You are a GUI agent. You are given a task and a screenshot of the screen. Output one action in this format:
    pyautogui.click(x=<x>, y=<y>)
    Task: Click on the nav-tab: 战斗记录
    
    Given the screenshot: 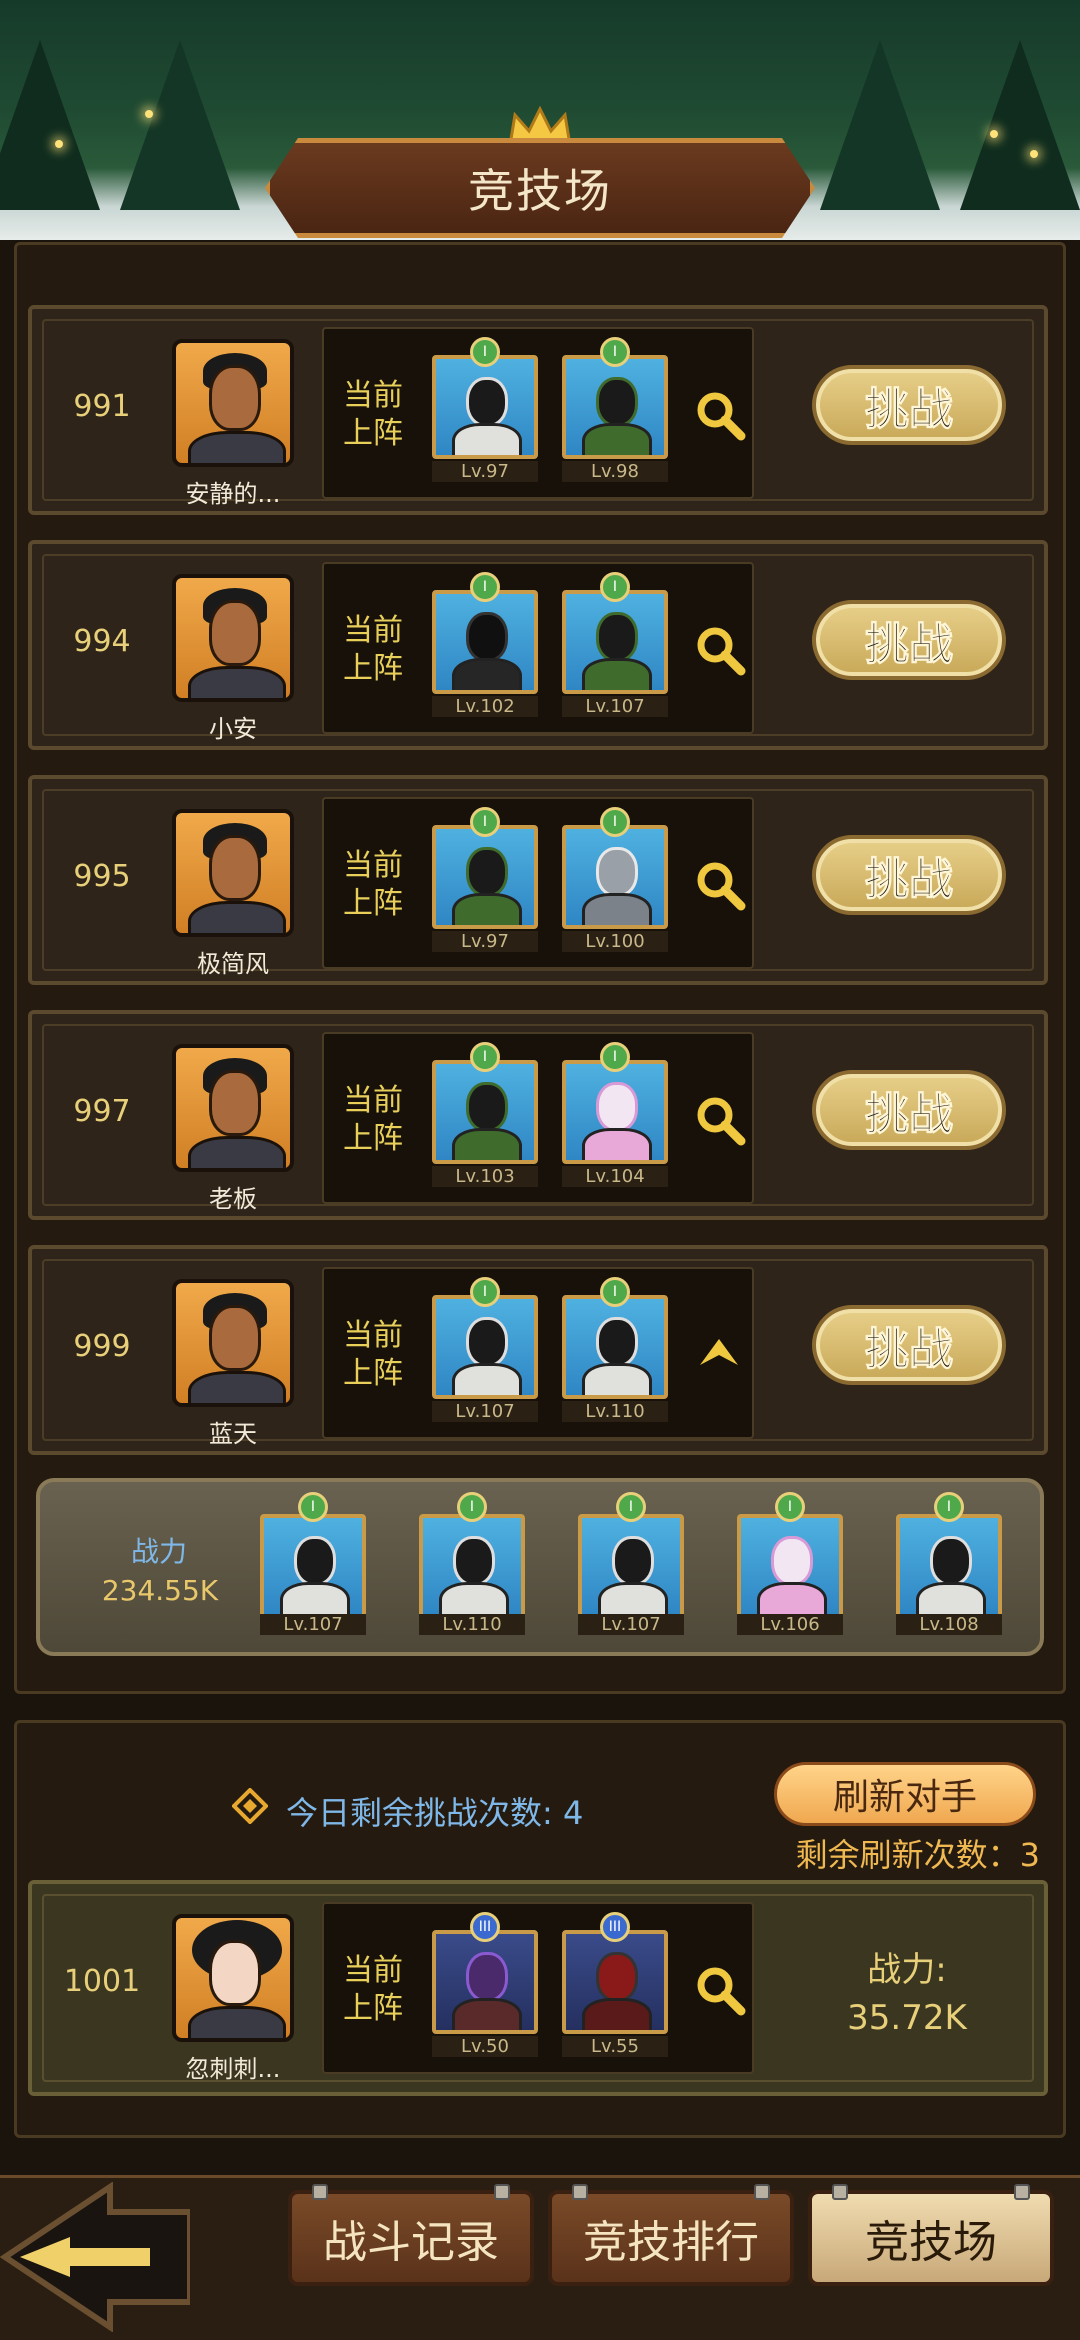 What is the action you would take?
    pyautogui.click(x=411, y=2235)
    